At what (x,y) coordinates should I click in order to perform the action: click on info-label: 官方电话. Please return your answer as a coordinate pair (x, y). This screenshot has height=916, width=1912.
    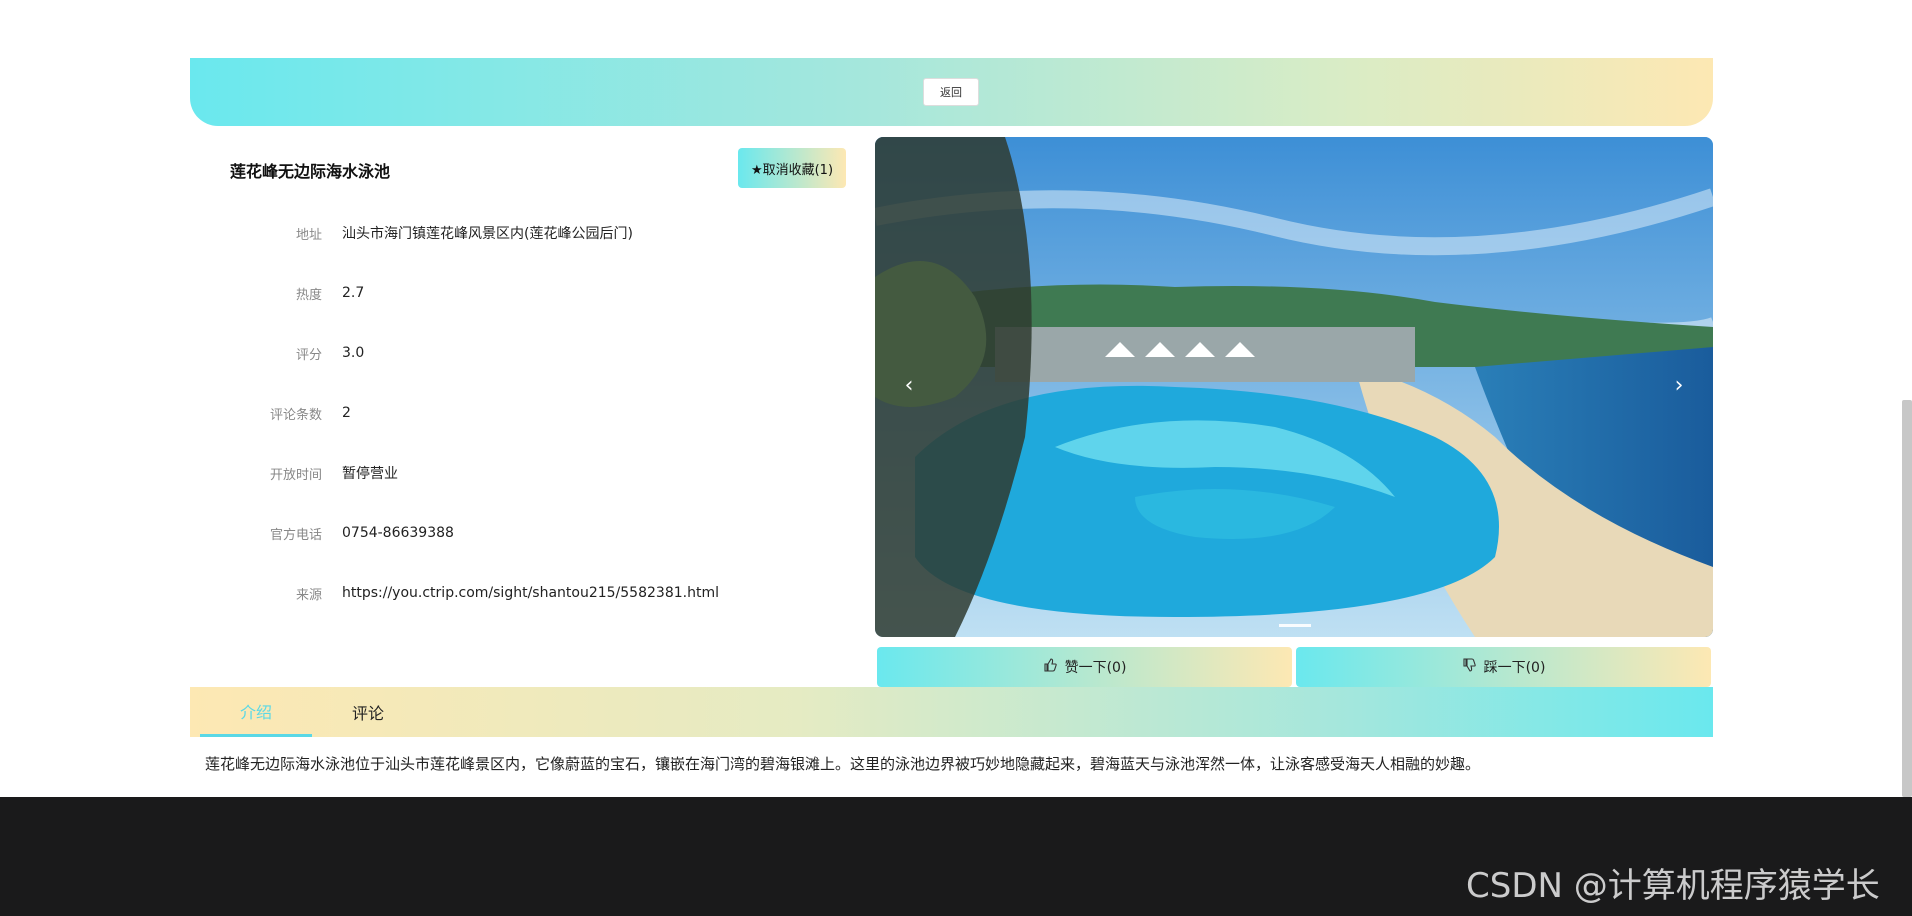
    Looking at the image, I should click on (295, 535).